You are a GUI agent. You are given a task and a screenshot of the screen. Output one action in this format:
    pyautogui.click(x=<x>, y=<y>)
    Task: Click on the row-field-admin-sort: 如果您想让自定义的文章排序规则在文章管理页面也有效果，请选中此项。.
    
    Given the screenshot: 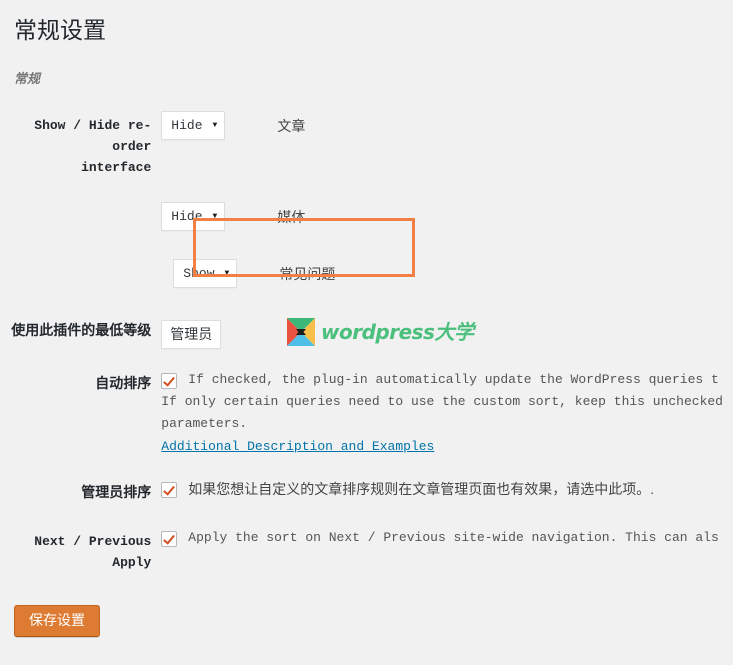 What is the action you would take?
    pyautogui.click(x=447, y=492)
    